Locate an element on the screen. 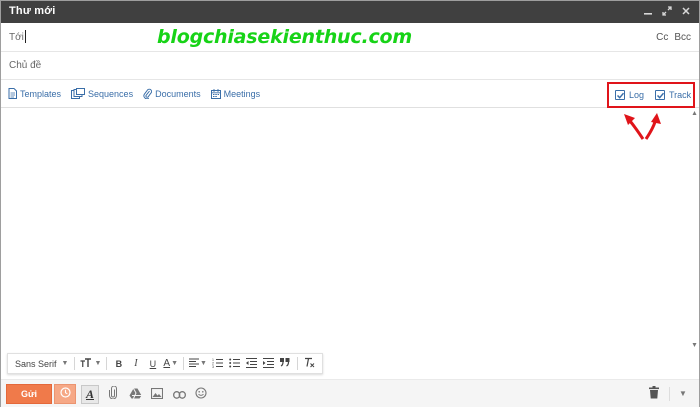  documents-button: Documents is located at coordinates (172, 93).